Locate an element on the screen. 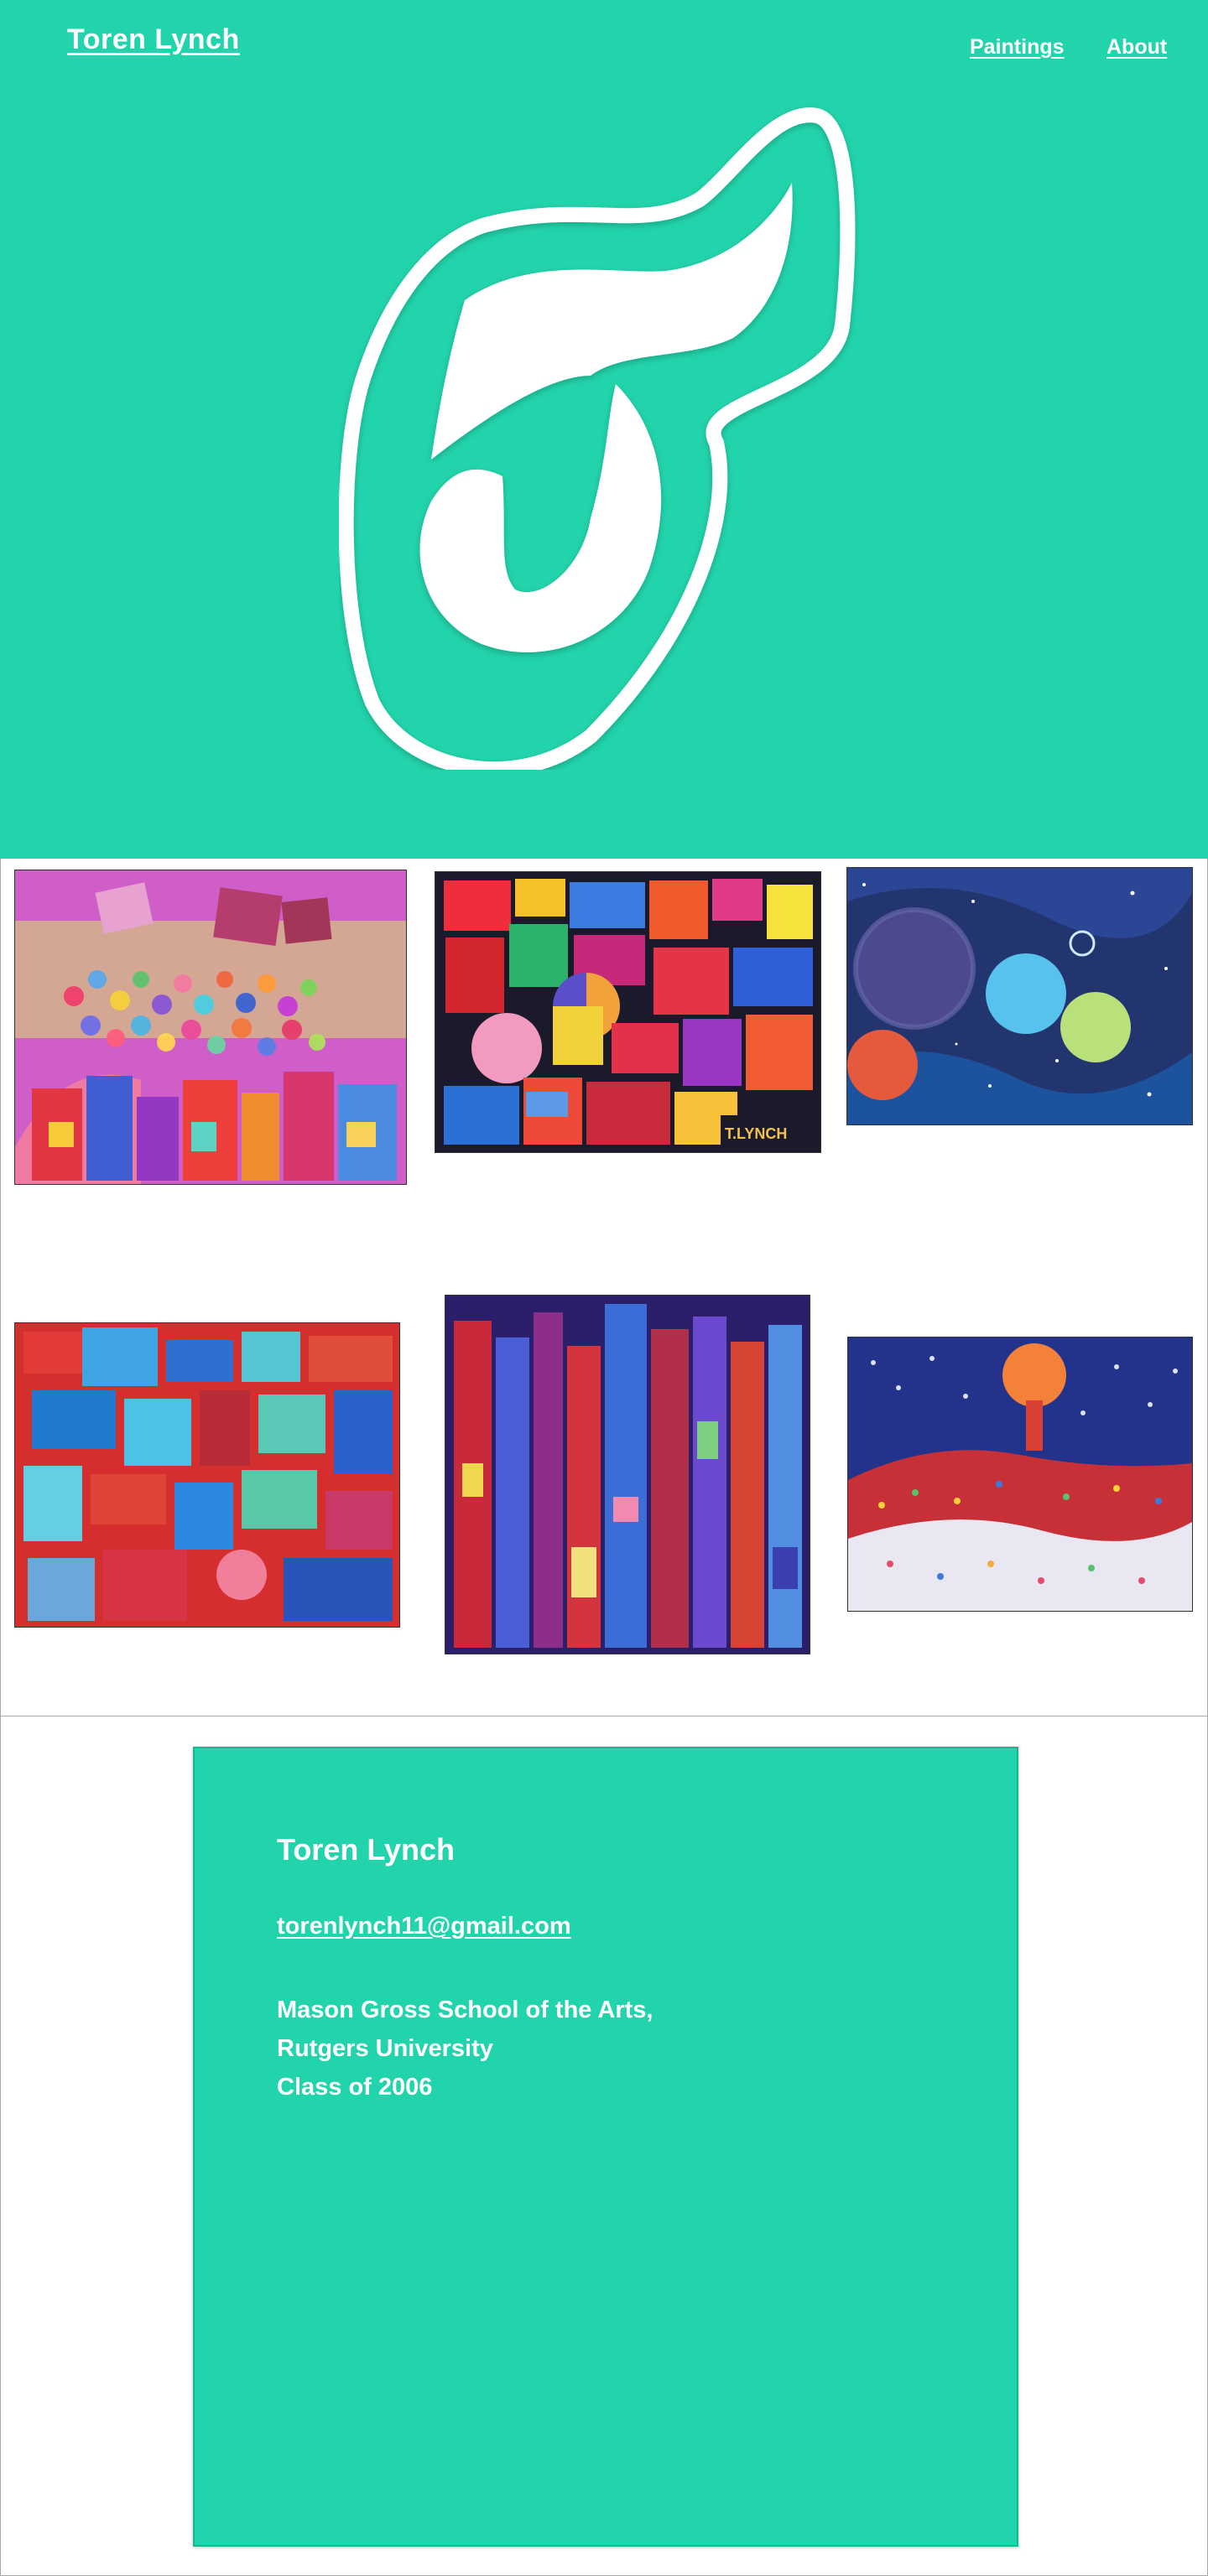 This screenshot has width=1208, height=2576. painting-vertical-city-image is located at coordinates (628, 1475).